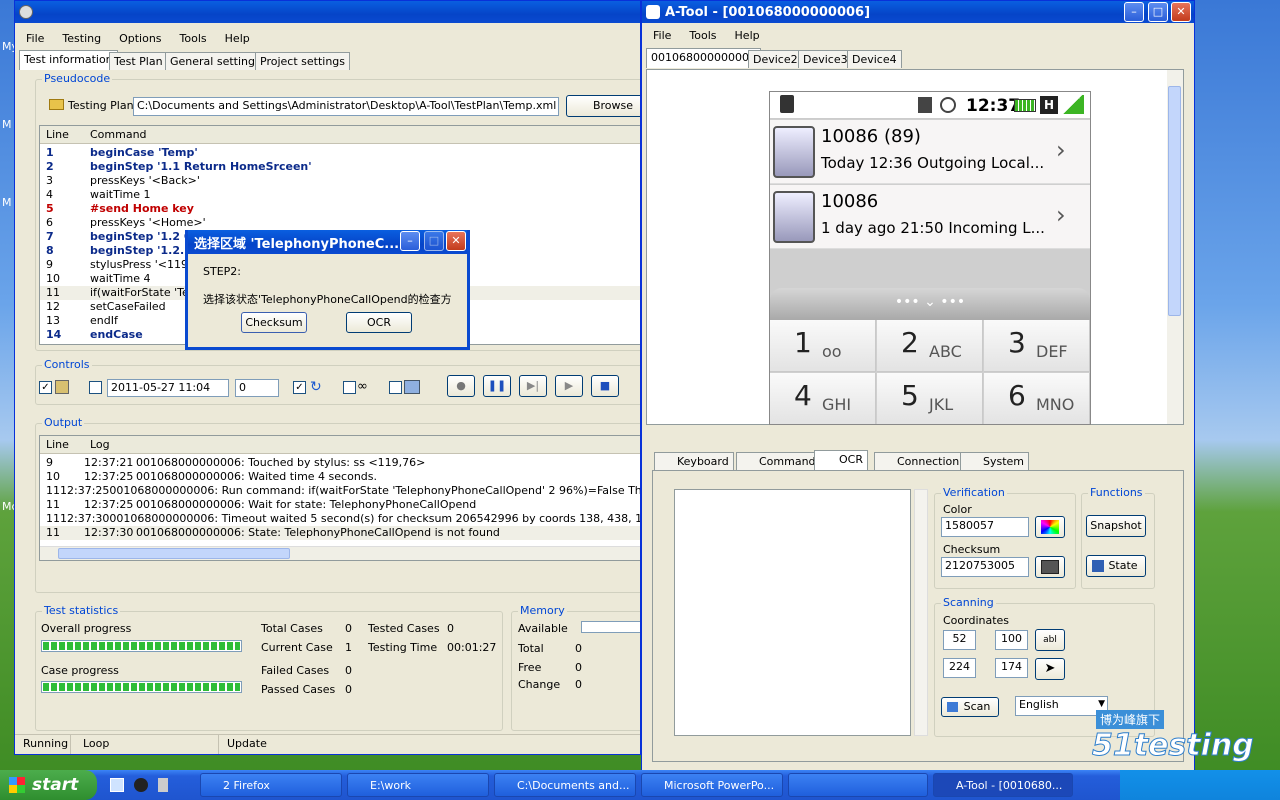 This screenshot has height=800, width=1280. Describe the element at coordinates (605, 386) in the screenshot. I see `stop-button: ■` at that location.